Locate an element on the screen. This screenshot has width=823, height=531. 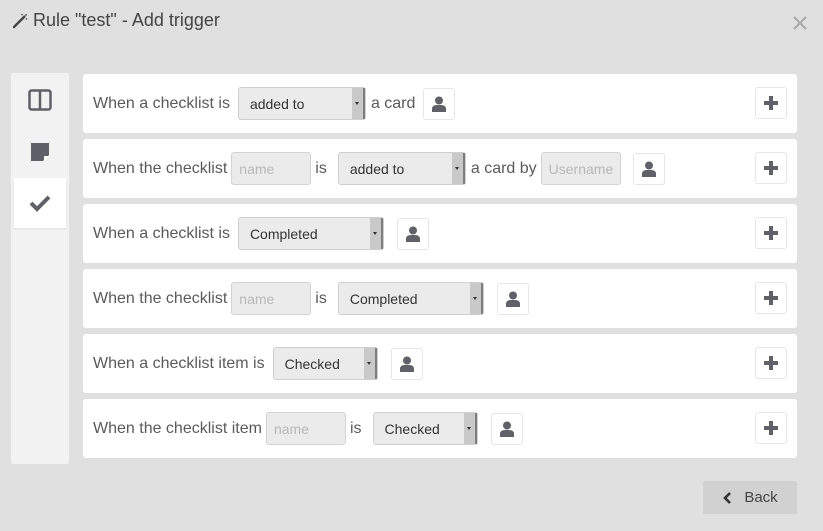
trigger-row: When a checklist is added to a card is located at coordinates (440, 103).